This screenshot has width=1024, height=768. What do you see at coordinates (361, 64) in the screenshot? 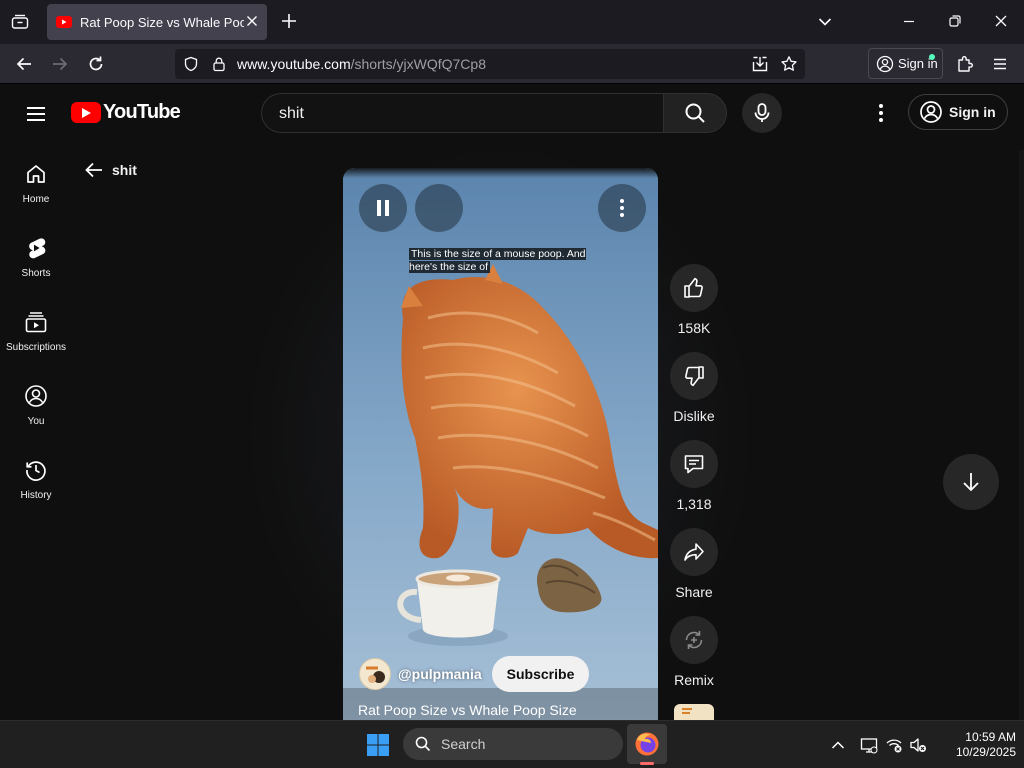
I see `url-text: www.youtube.com/shorts/yjxWQfQ7Cp8` at bounding box center [361, 64].